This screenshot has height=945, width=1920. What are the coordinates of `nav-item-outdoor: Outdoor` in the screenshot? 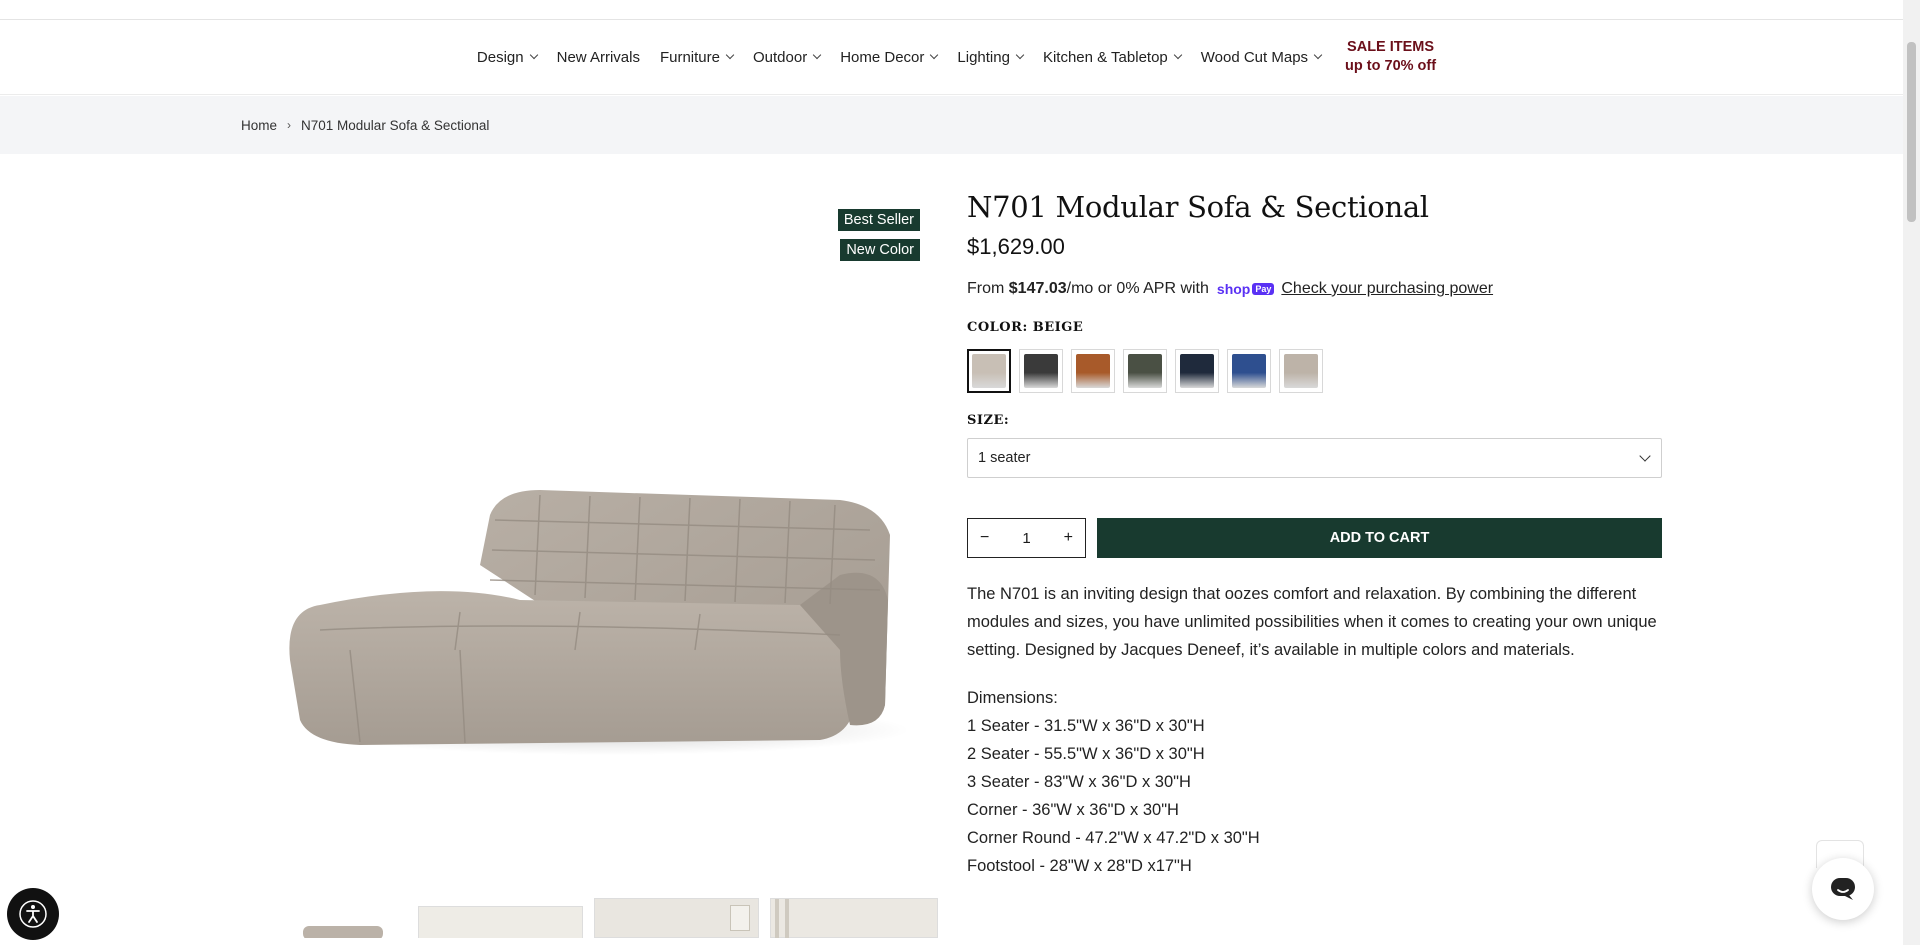 It's located at (786, 57).